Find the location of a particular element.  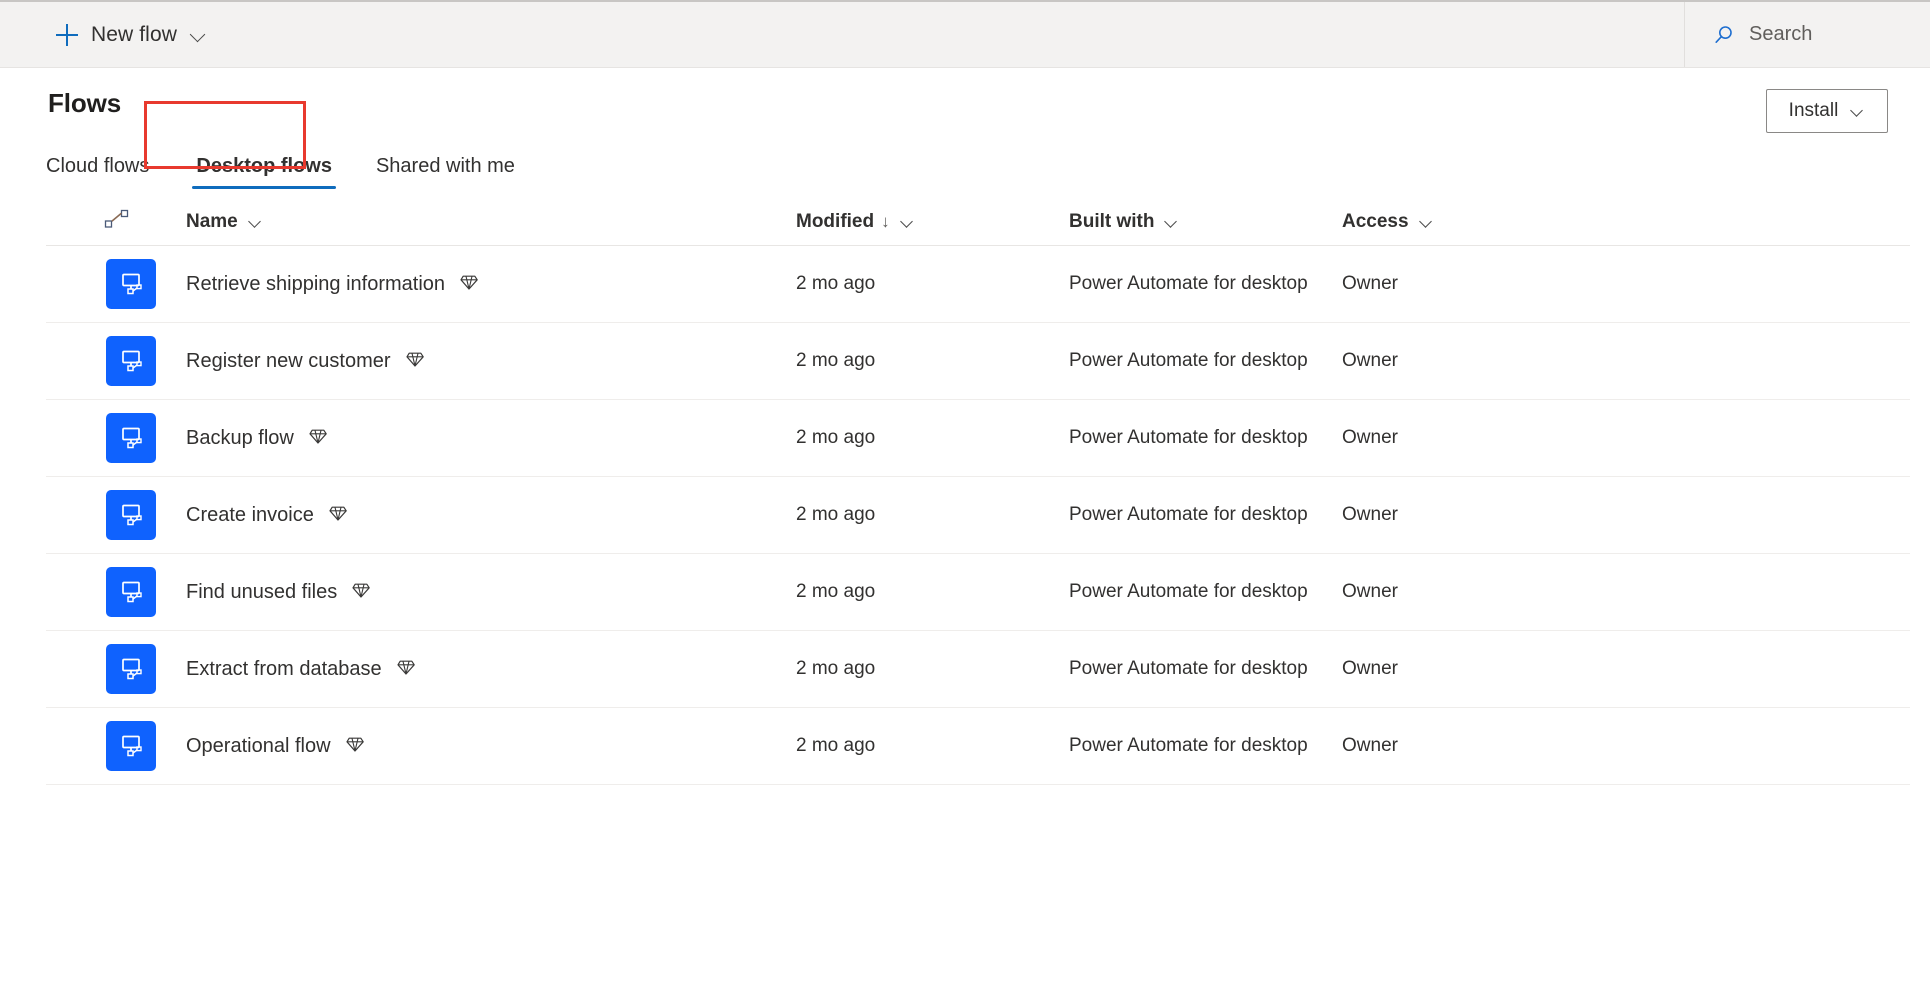

column-header-name-label: Name is located at coordinates (212, 221).